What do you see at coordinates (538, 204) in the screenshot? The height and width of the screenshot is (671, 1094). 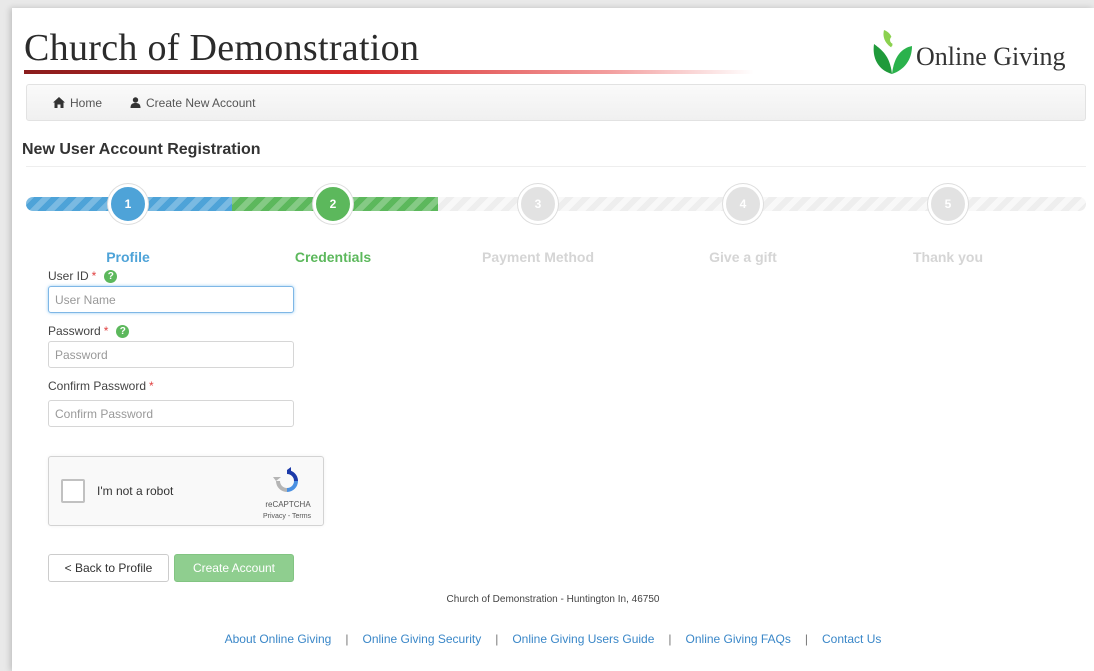 I see `step-3-circle: 3` at bounding box center [538, 204].